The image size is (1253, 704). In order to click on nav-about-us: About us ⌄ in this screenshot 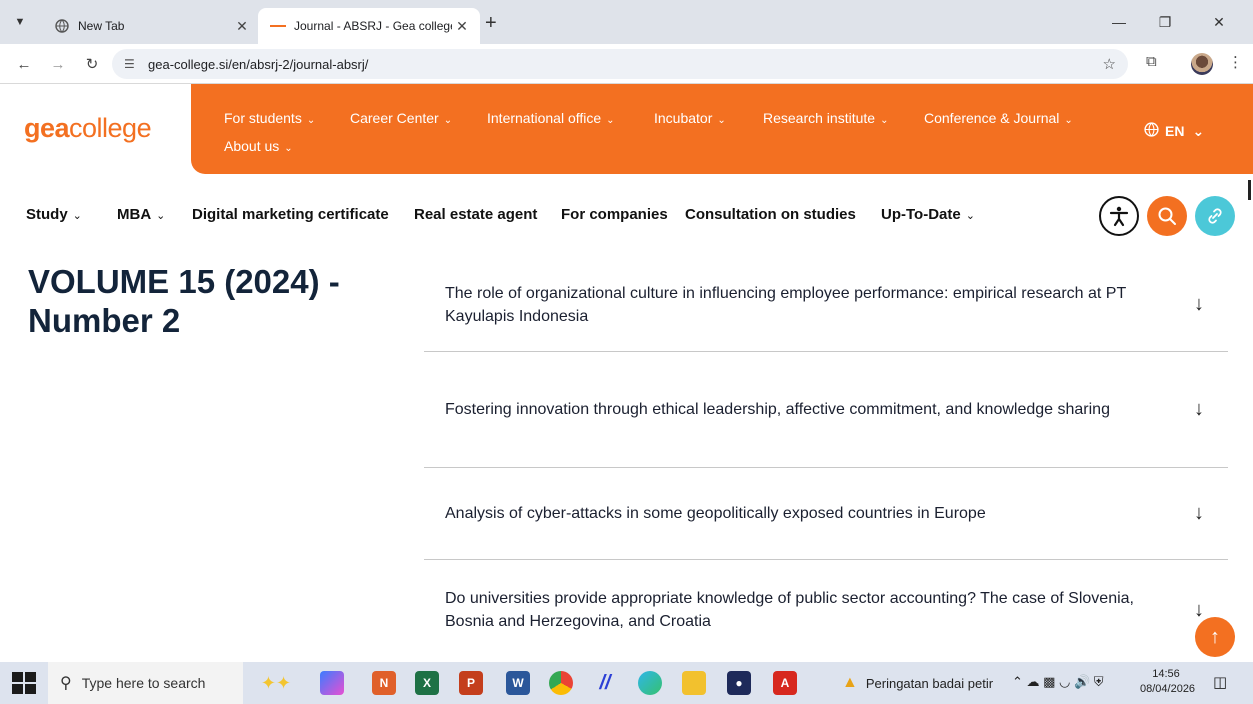, I will do `click(258, 146)`.